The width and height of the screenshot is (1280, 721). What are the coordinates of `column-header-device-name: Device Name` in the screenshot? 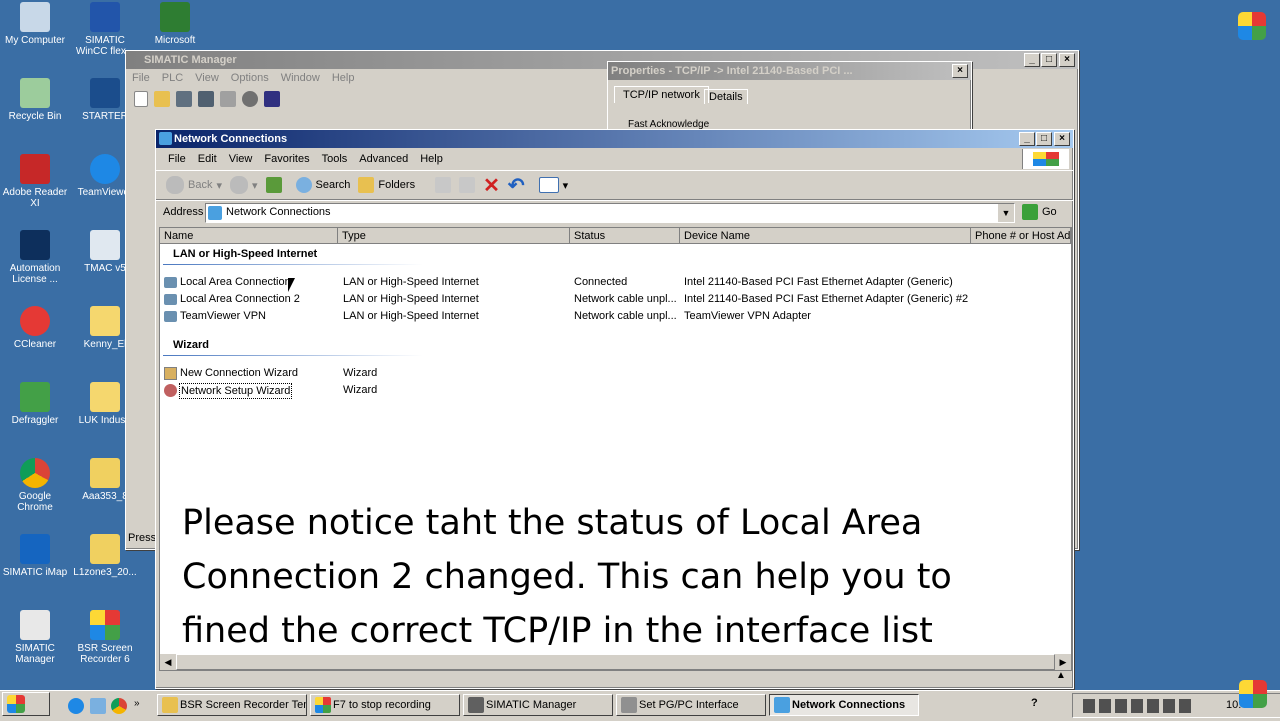 It's located at (825, 236).